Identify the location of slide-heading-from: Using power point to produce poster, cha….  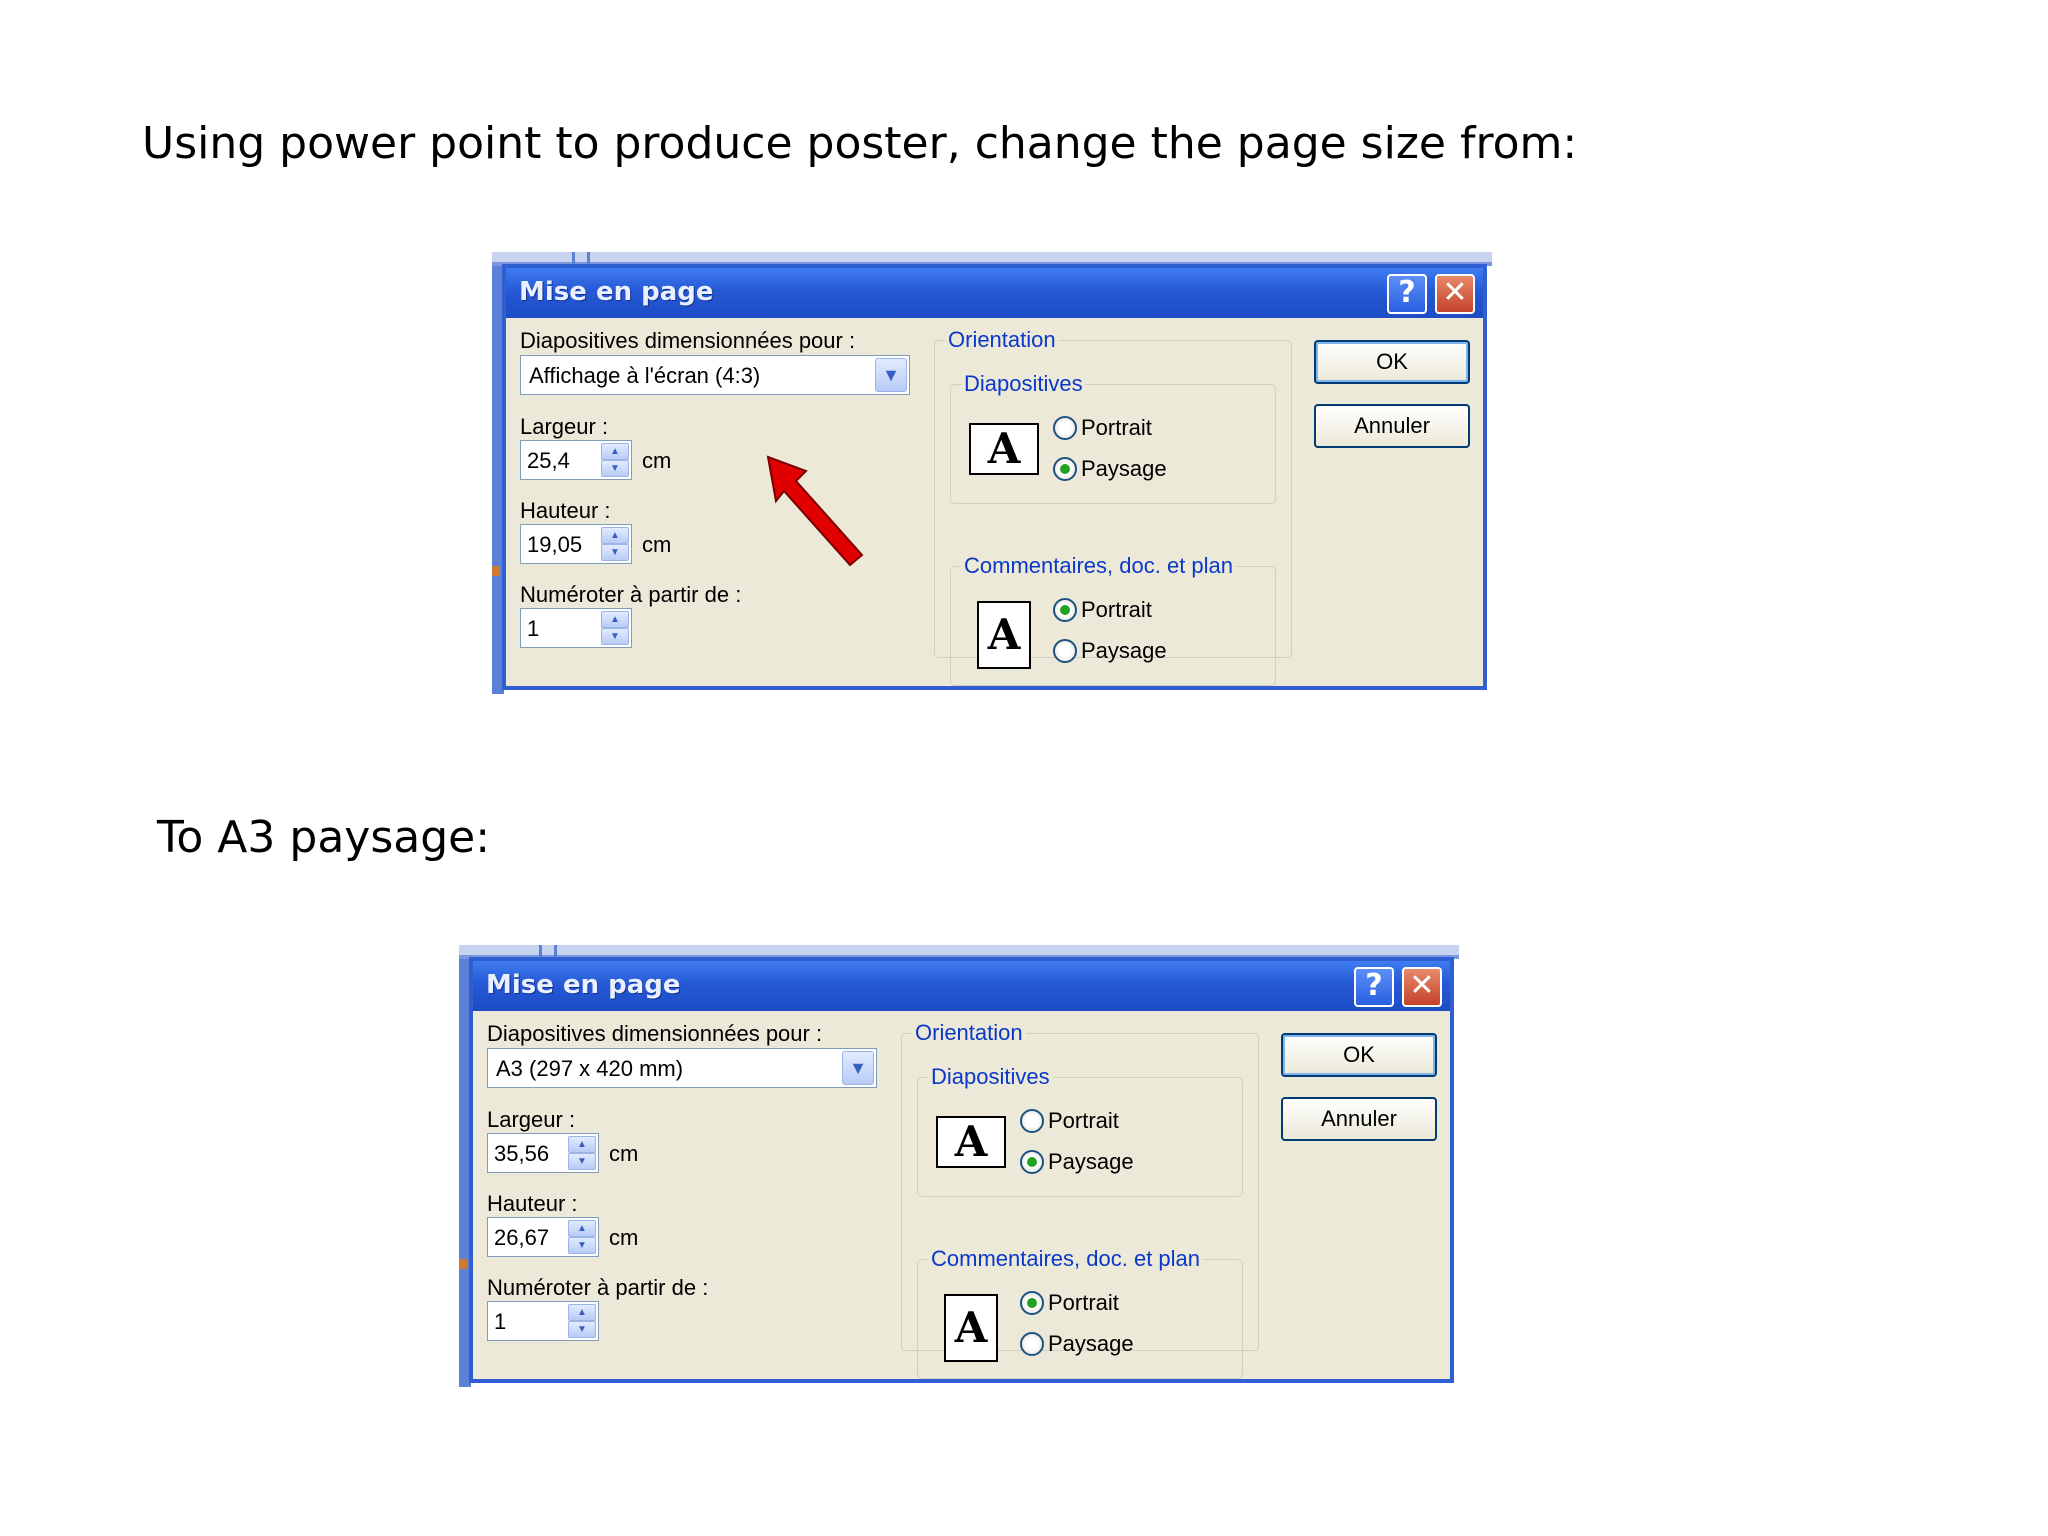
(860, 143).